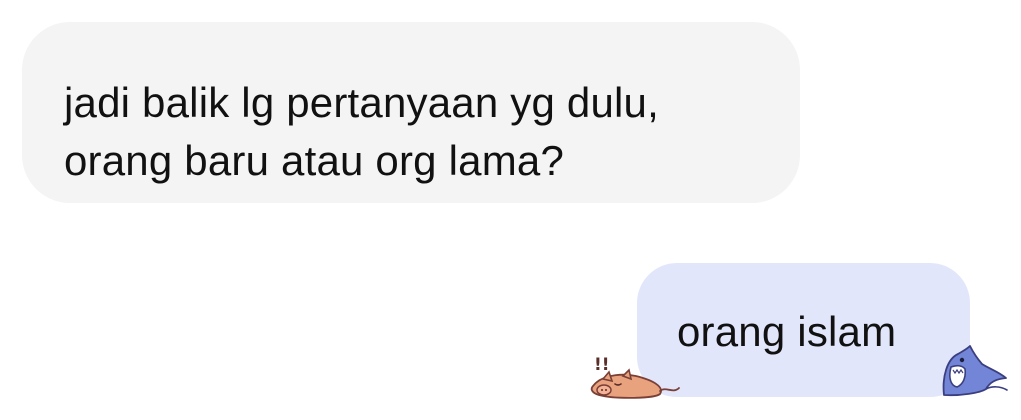  I want to click on sleeping-pig-icon: !!, so click(635, 377).